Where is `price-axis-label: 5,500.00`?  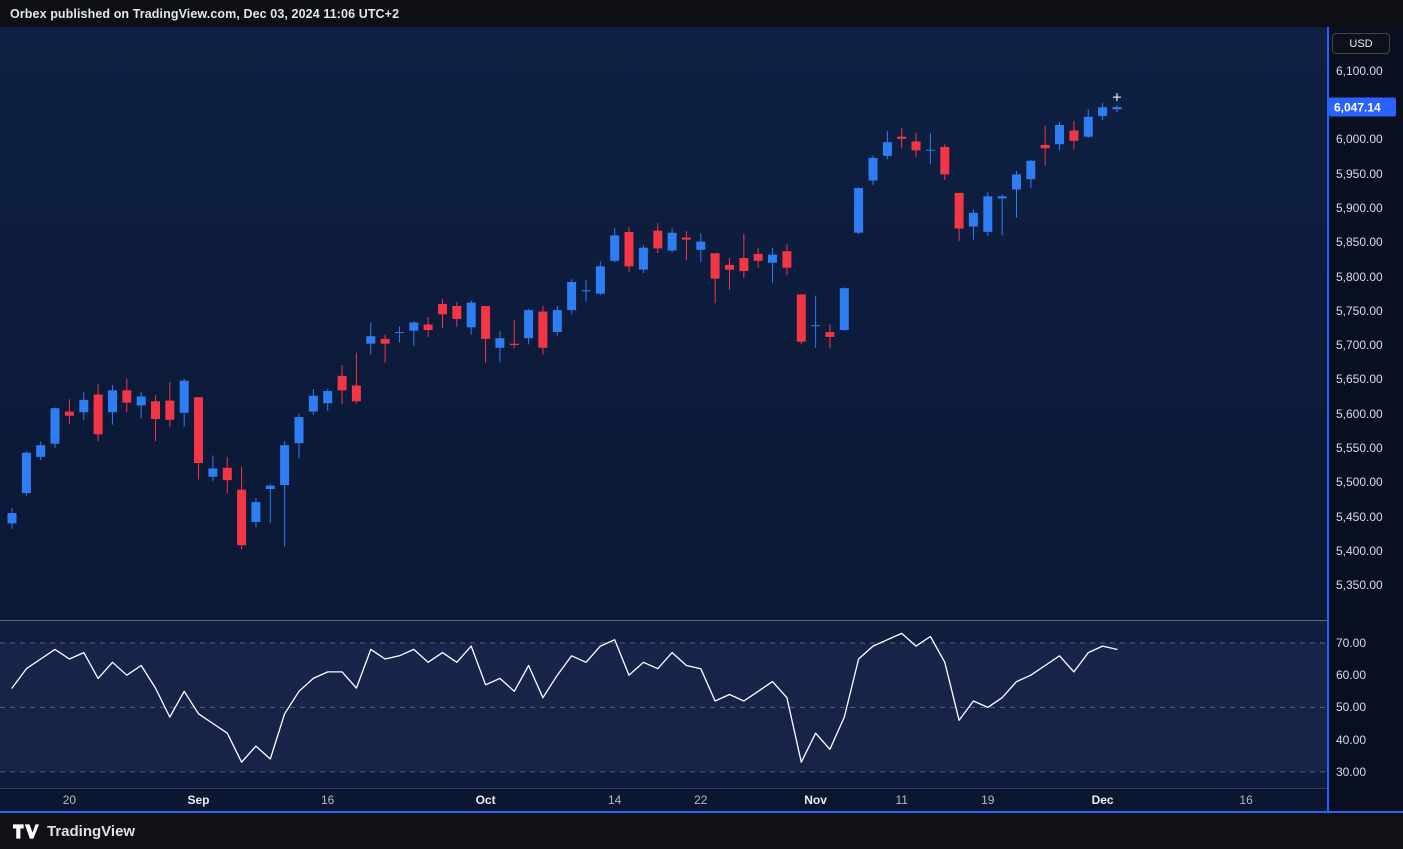
price-axis-label: 5,500.00 is located at coordinates (1359, 482).